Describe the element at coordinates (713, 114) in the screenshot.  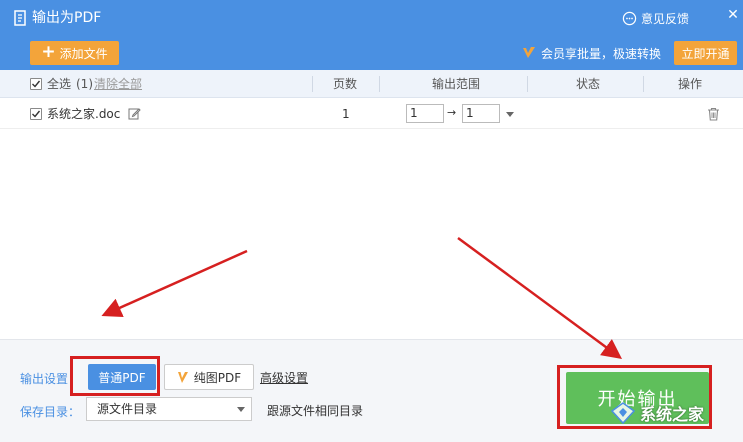
I see `trash-icon` at that location.